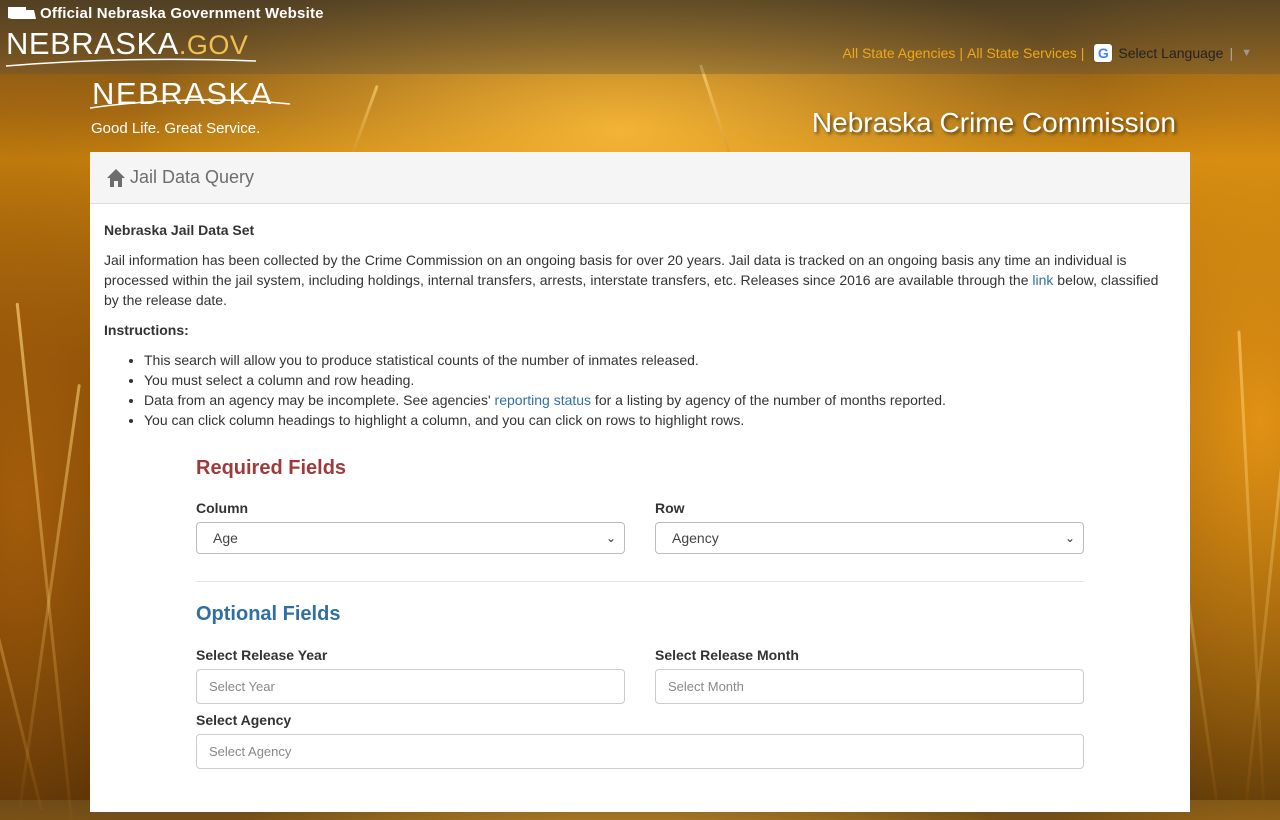 The width and height of the screenshot is (1280, 820). Describe the element at coordinates (727, 655) in the screenshot. I see `release-month-label: Select Release Month` at that location.